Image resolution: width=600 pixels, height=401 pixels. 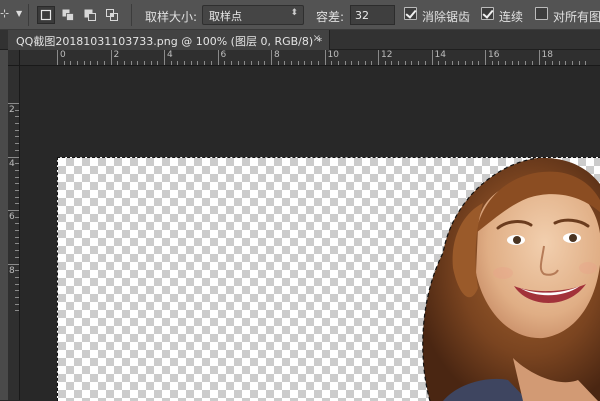 What do you see at coordinates (112, 15) in the screenshot?
I see `intersect-selection-icon` at bounding box center [112, 15].